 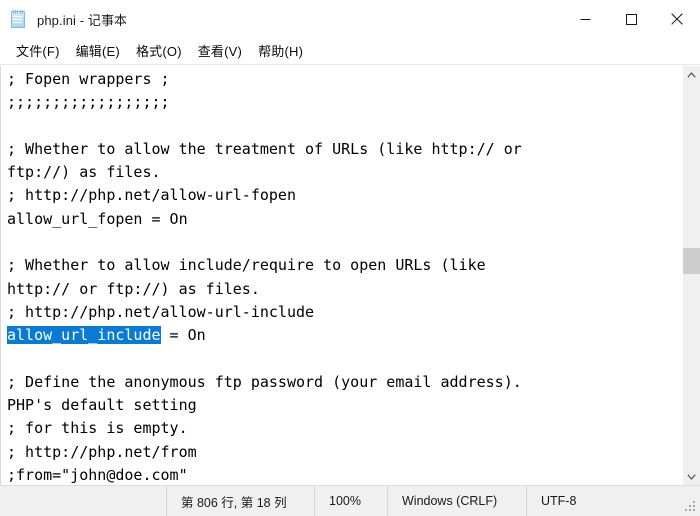 I want to click on window-title: php.ini - 记事本, so click(x=82, y=20).